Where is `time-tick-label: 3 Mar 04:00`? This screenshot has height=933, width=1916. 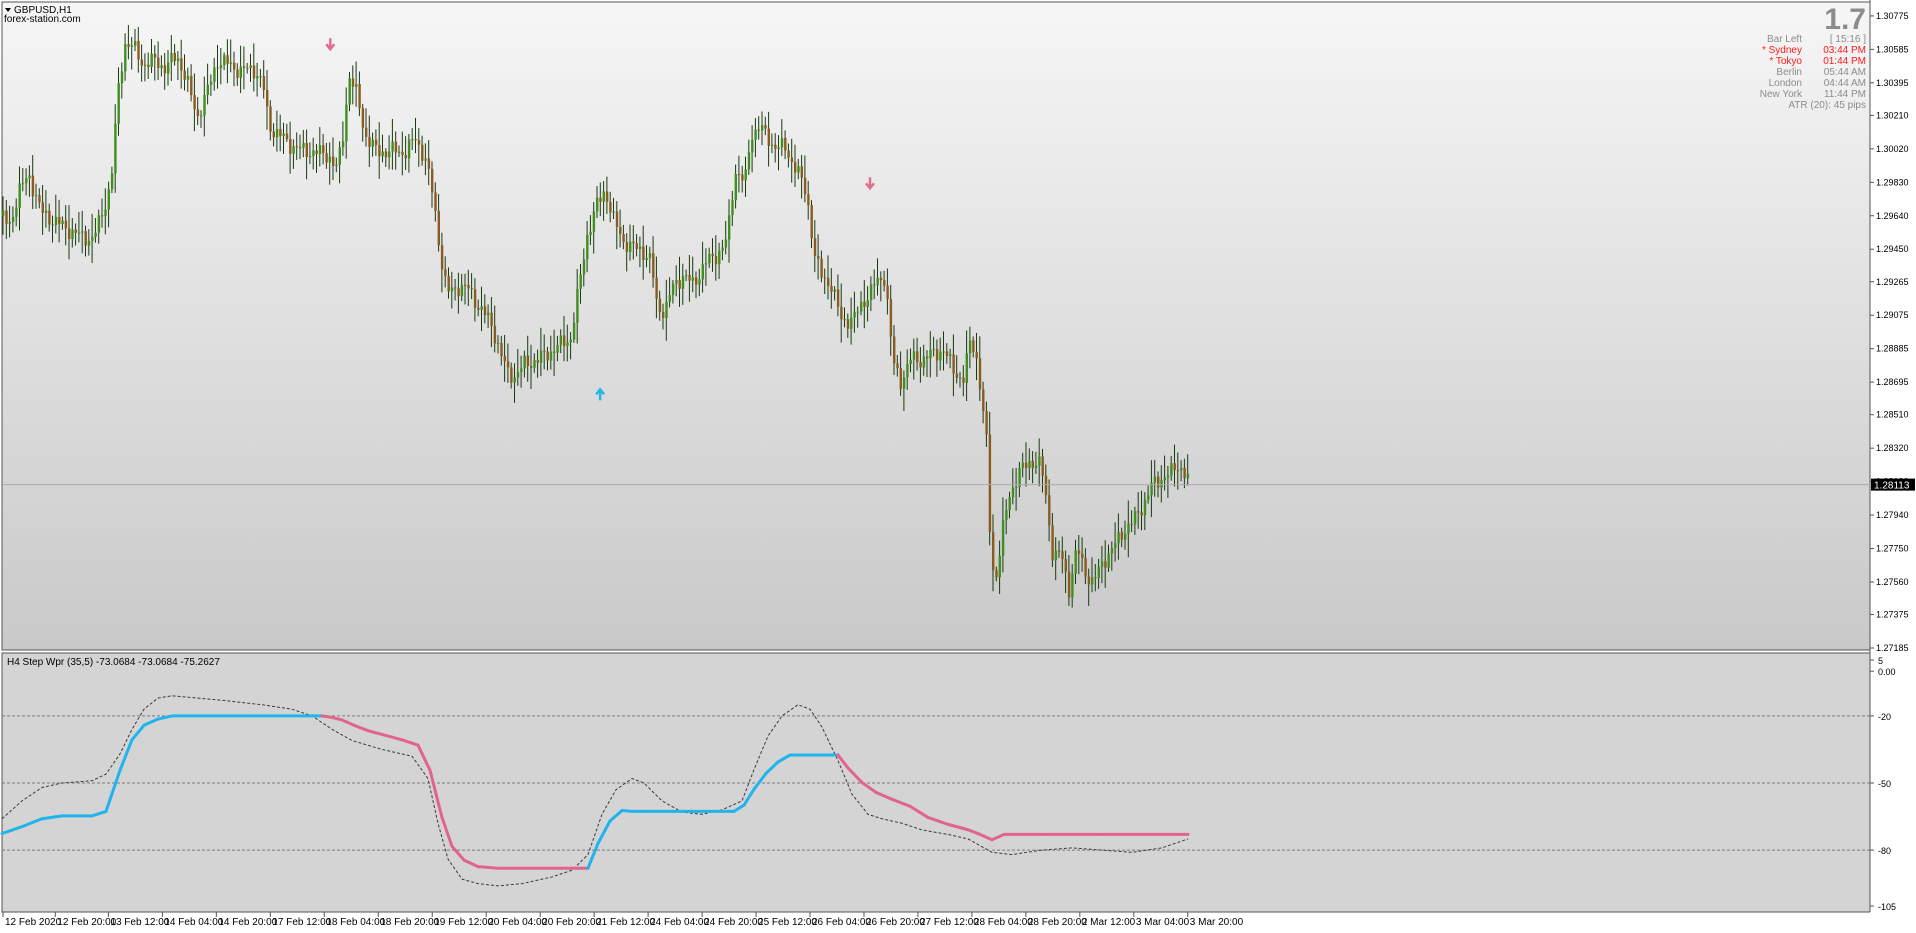
time-tick-label: 3 Mar 04:00 is located at coordinates (1163, 922).